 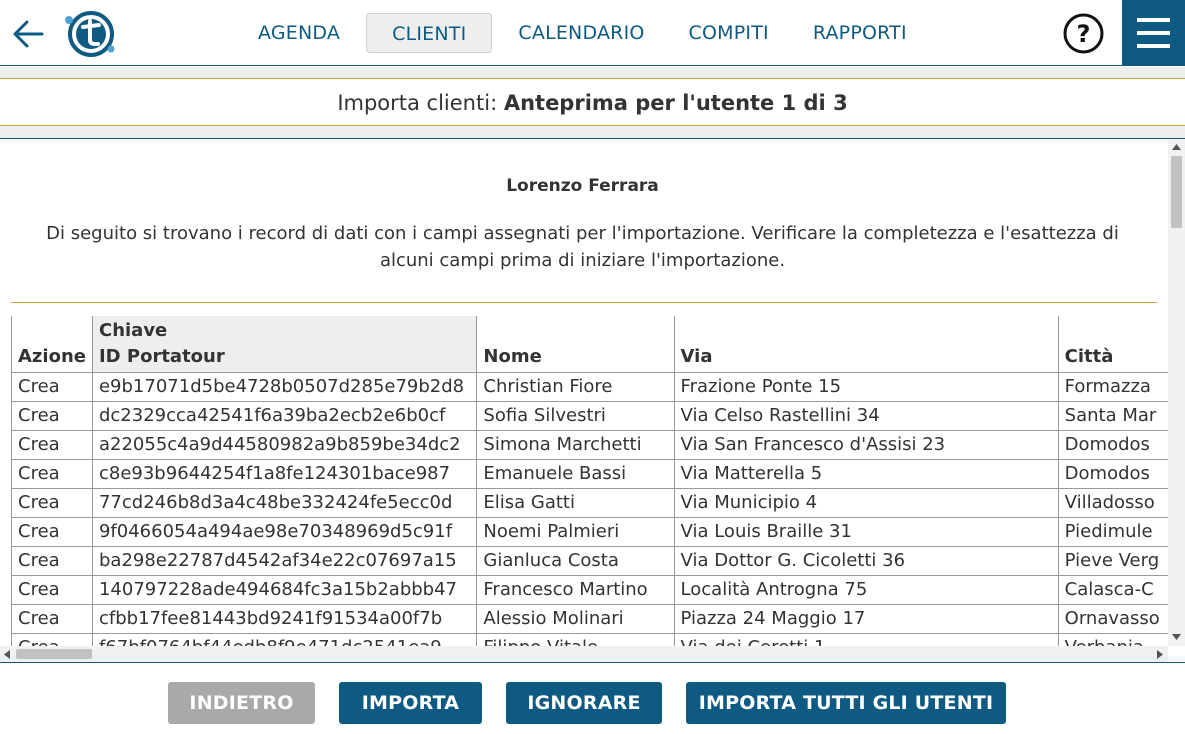 I want to click on cell-key: f67bf0764bf44edb8f9e471dc2541ea9, so click(x=284, y=639).